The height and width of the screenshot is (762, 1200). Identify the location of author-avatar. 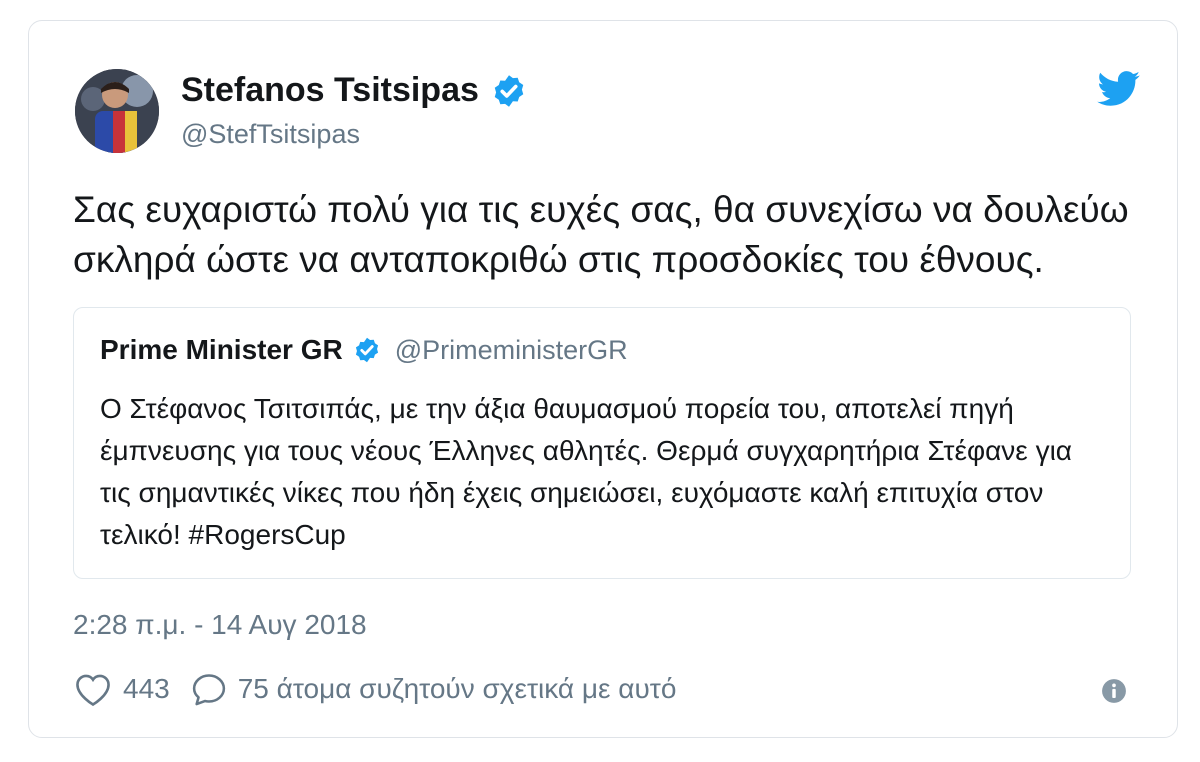
(117, 111).